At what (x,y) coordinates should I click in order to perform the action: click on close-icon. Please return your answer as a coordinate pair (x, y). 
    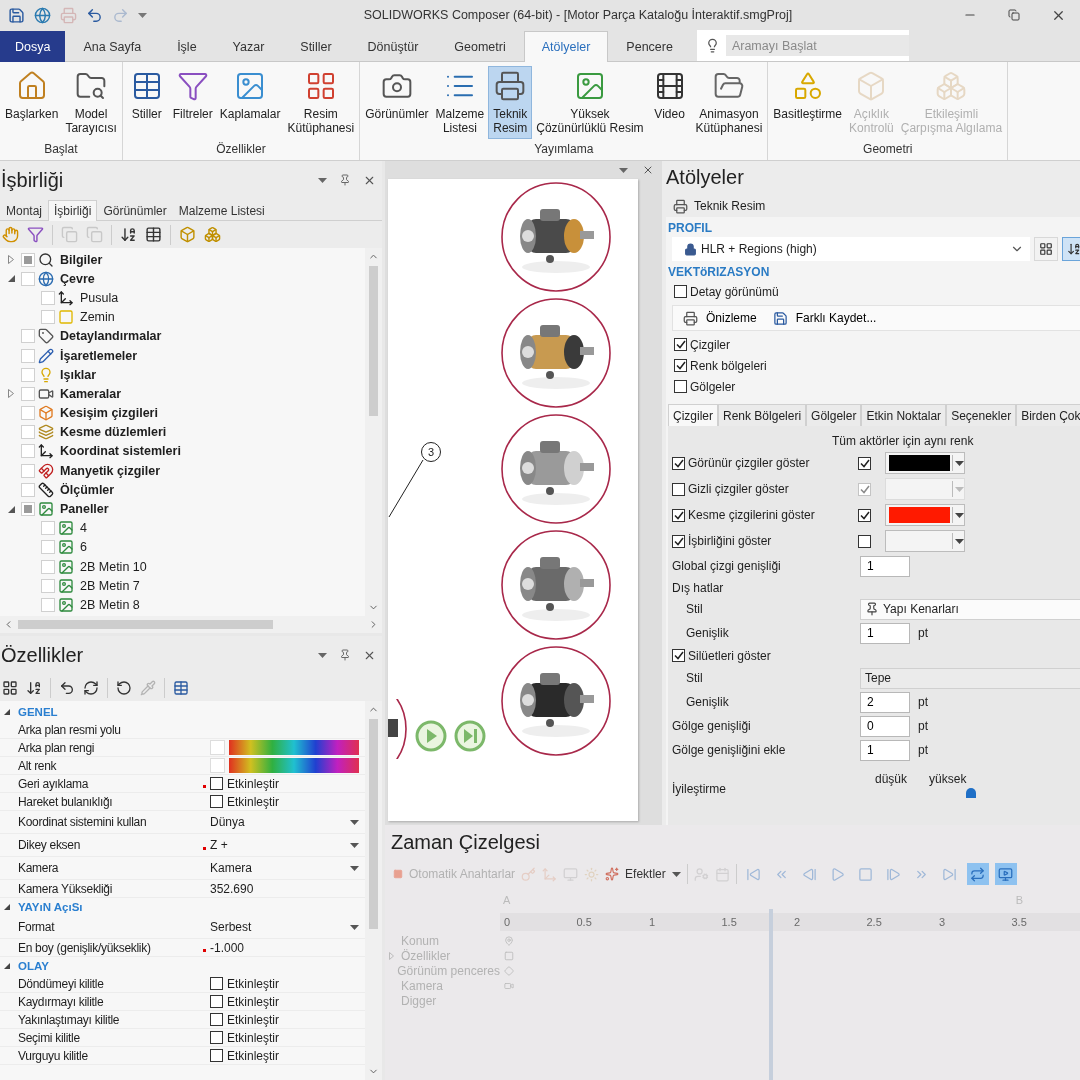
    Looking at the image, I should click on (648, 170).